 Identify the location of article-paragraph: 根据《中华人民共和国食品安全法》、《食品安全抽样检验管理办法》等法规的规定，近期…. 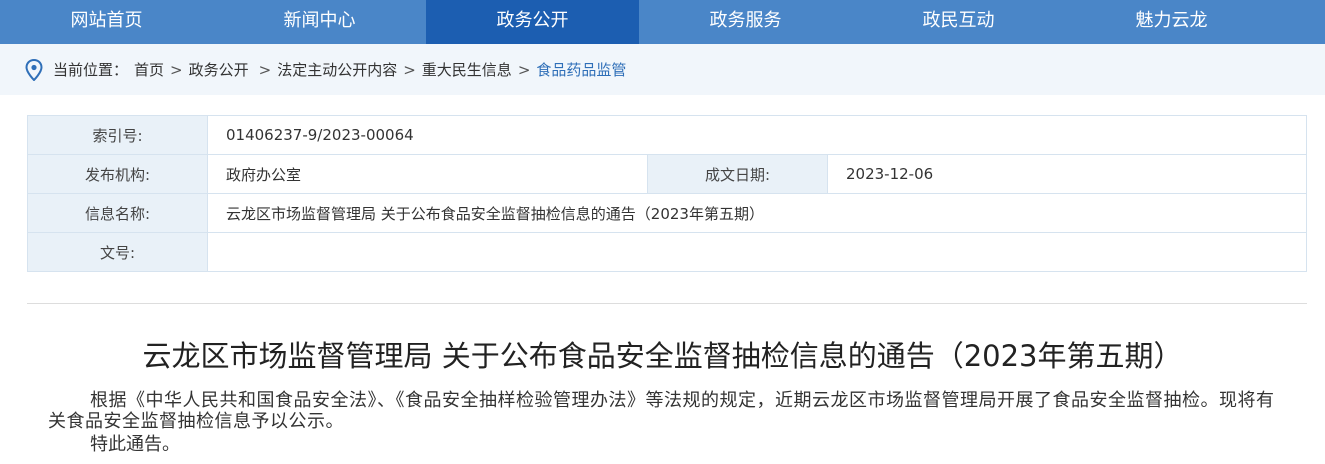
(661, 411).